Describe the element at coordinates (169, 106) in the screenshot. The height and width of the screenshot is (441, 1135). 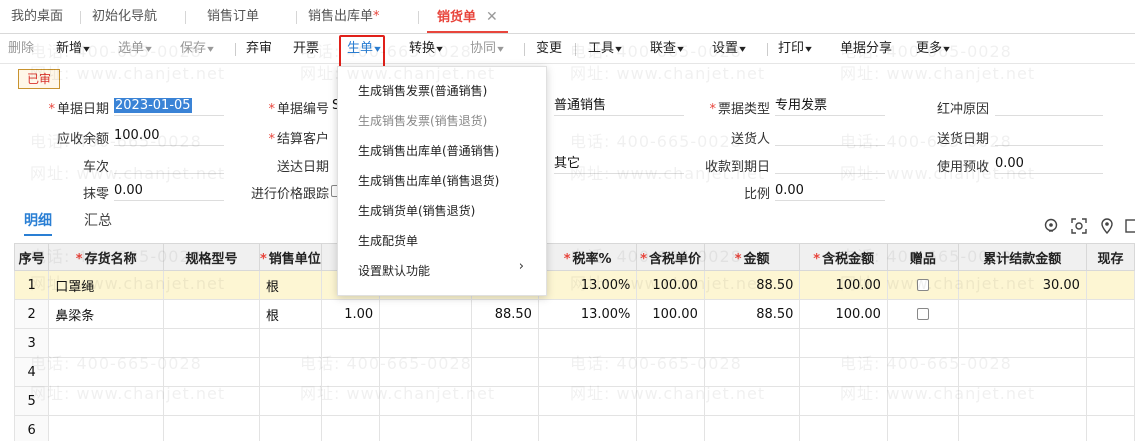
I see `date-field: 2023-01-05` at that location.